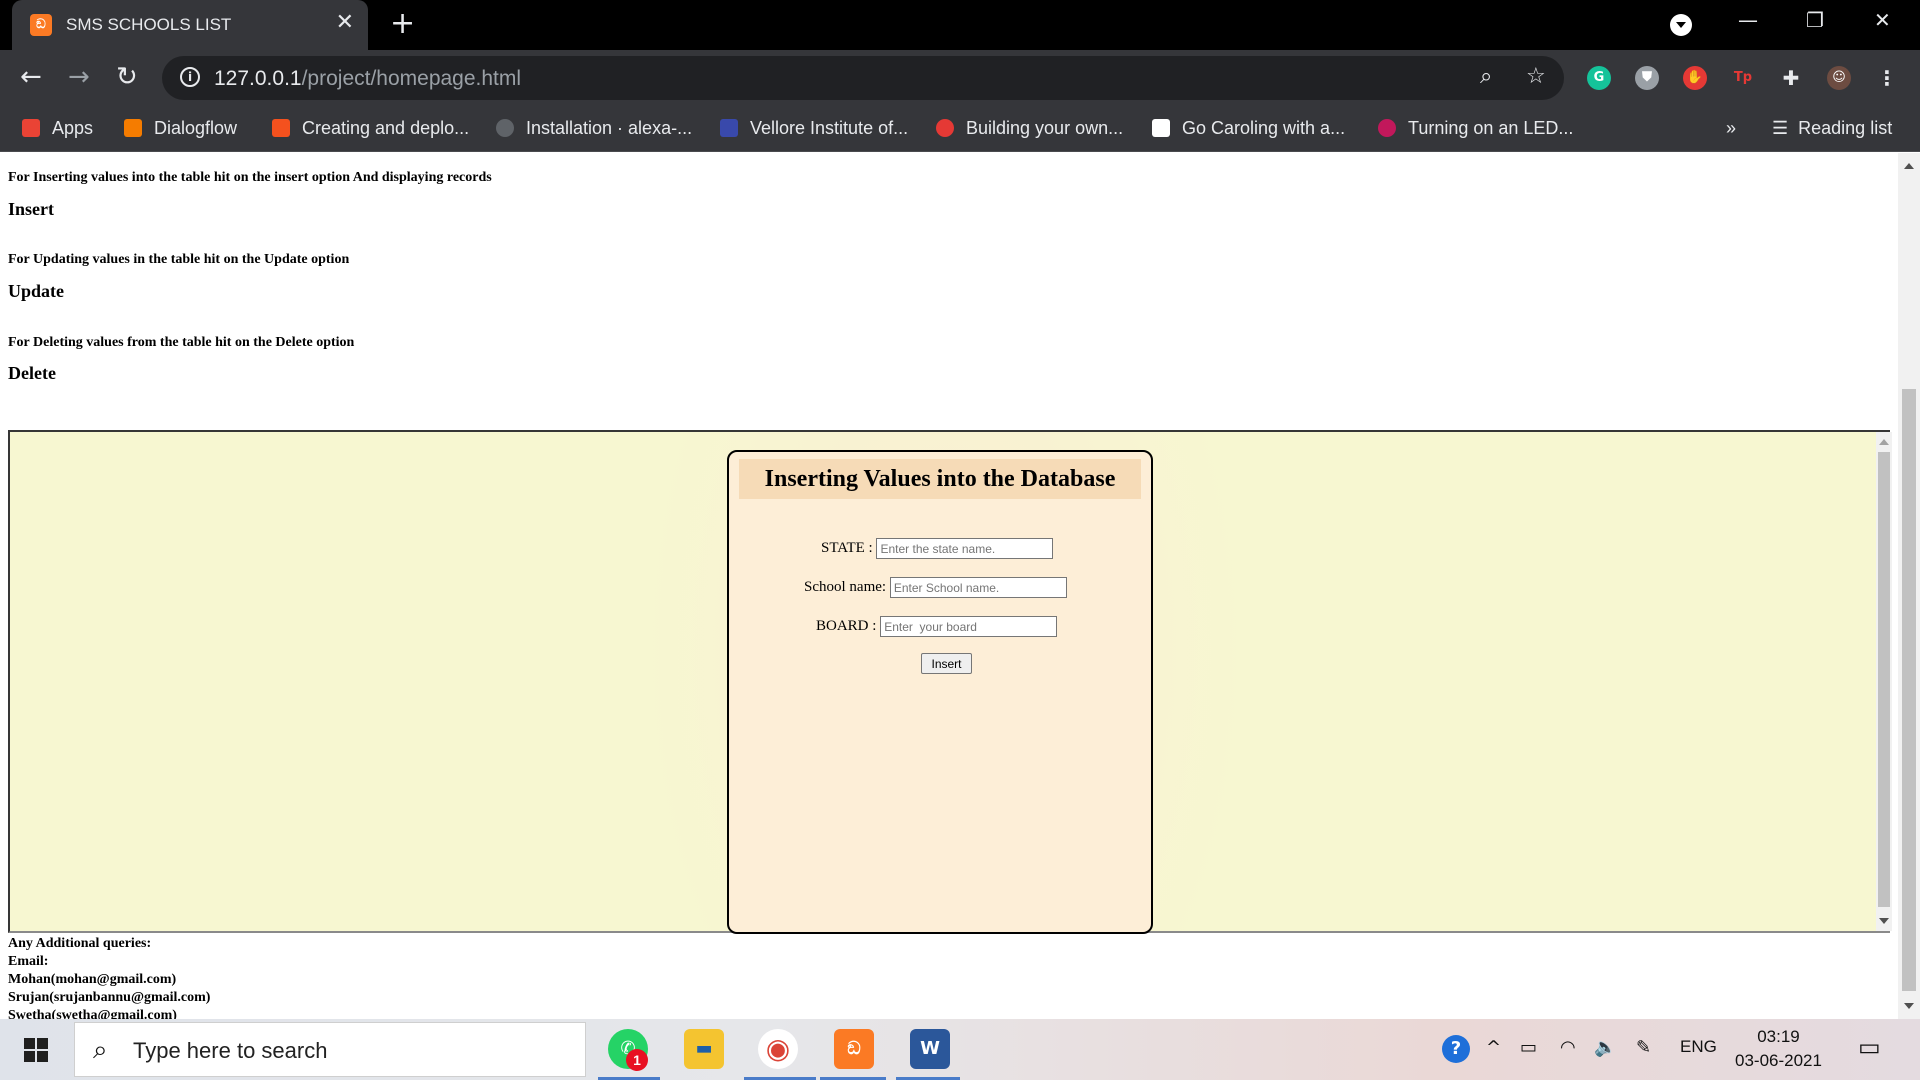 The image size is (1920, 1080). Describe the element at coordinates (940, 479) in the screenshot. I see `form-title: Inserting Values into the Database` at that location.